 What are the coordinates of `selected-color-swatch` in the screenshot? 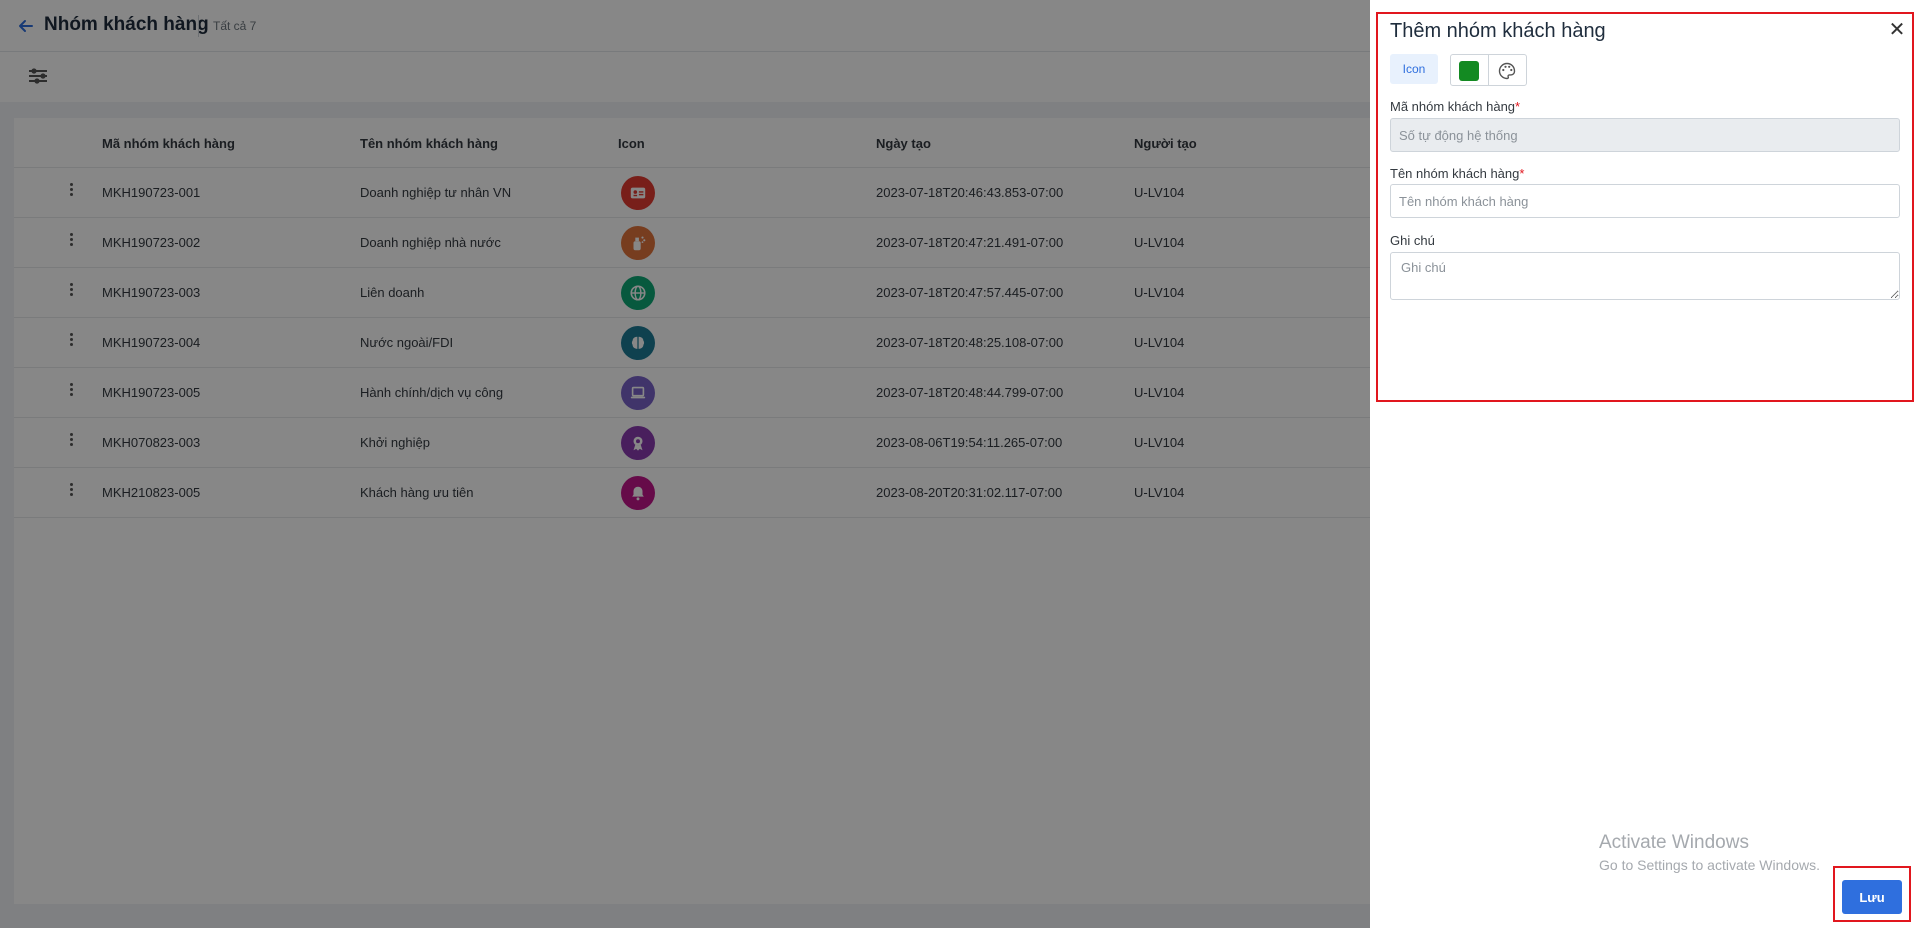 It's located at (1469, 71).